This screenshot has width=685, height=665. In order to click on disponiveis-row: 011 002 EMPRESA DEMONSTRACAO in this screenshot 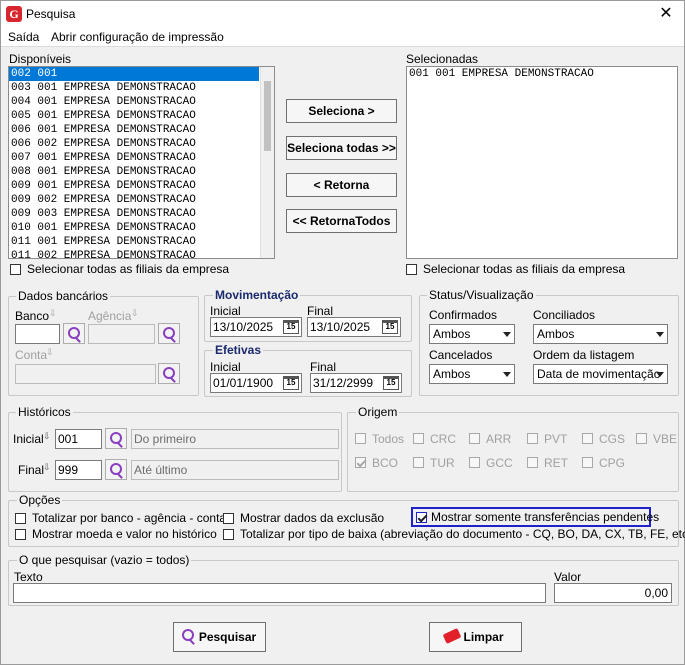, I will do `click(141, 253)`.